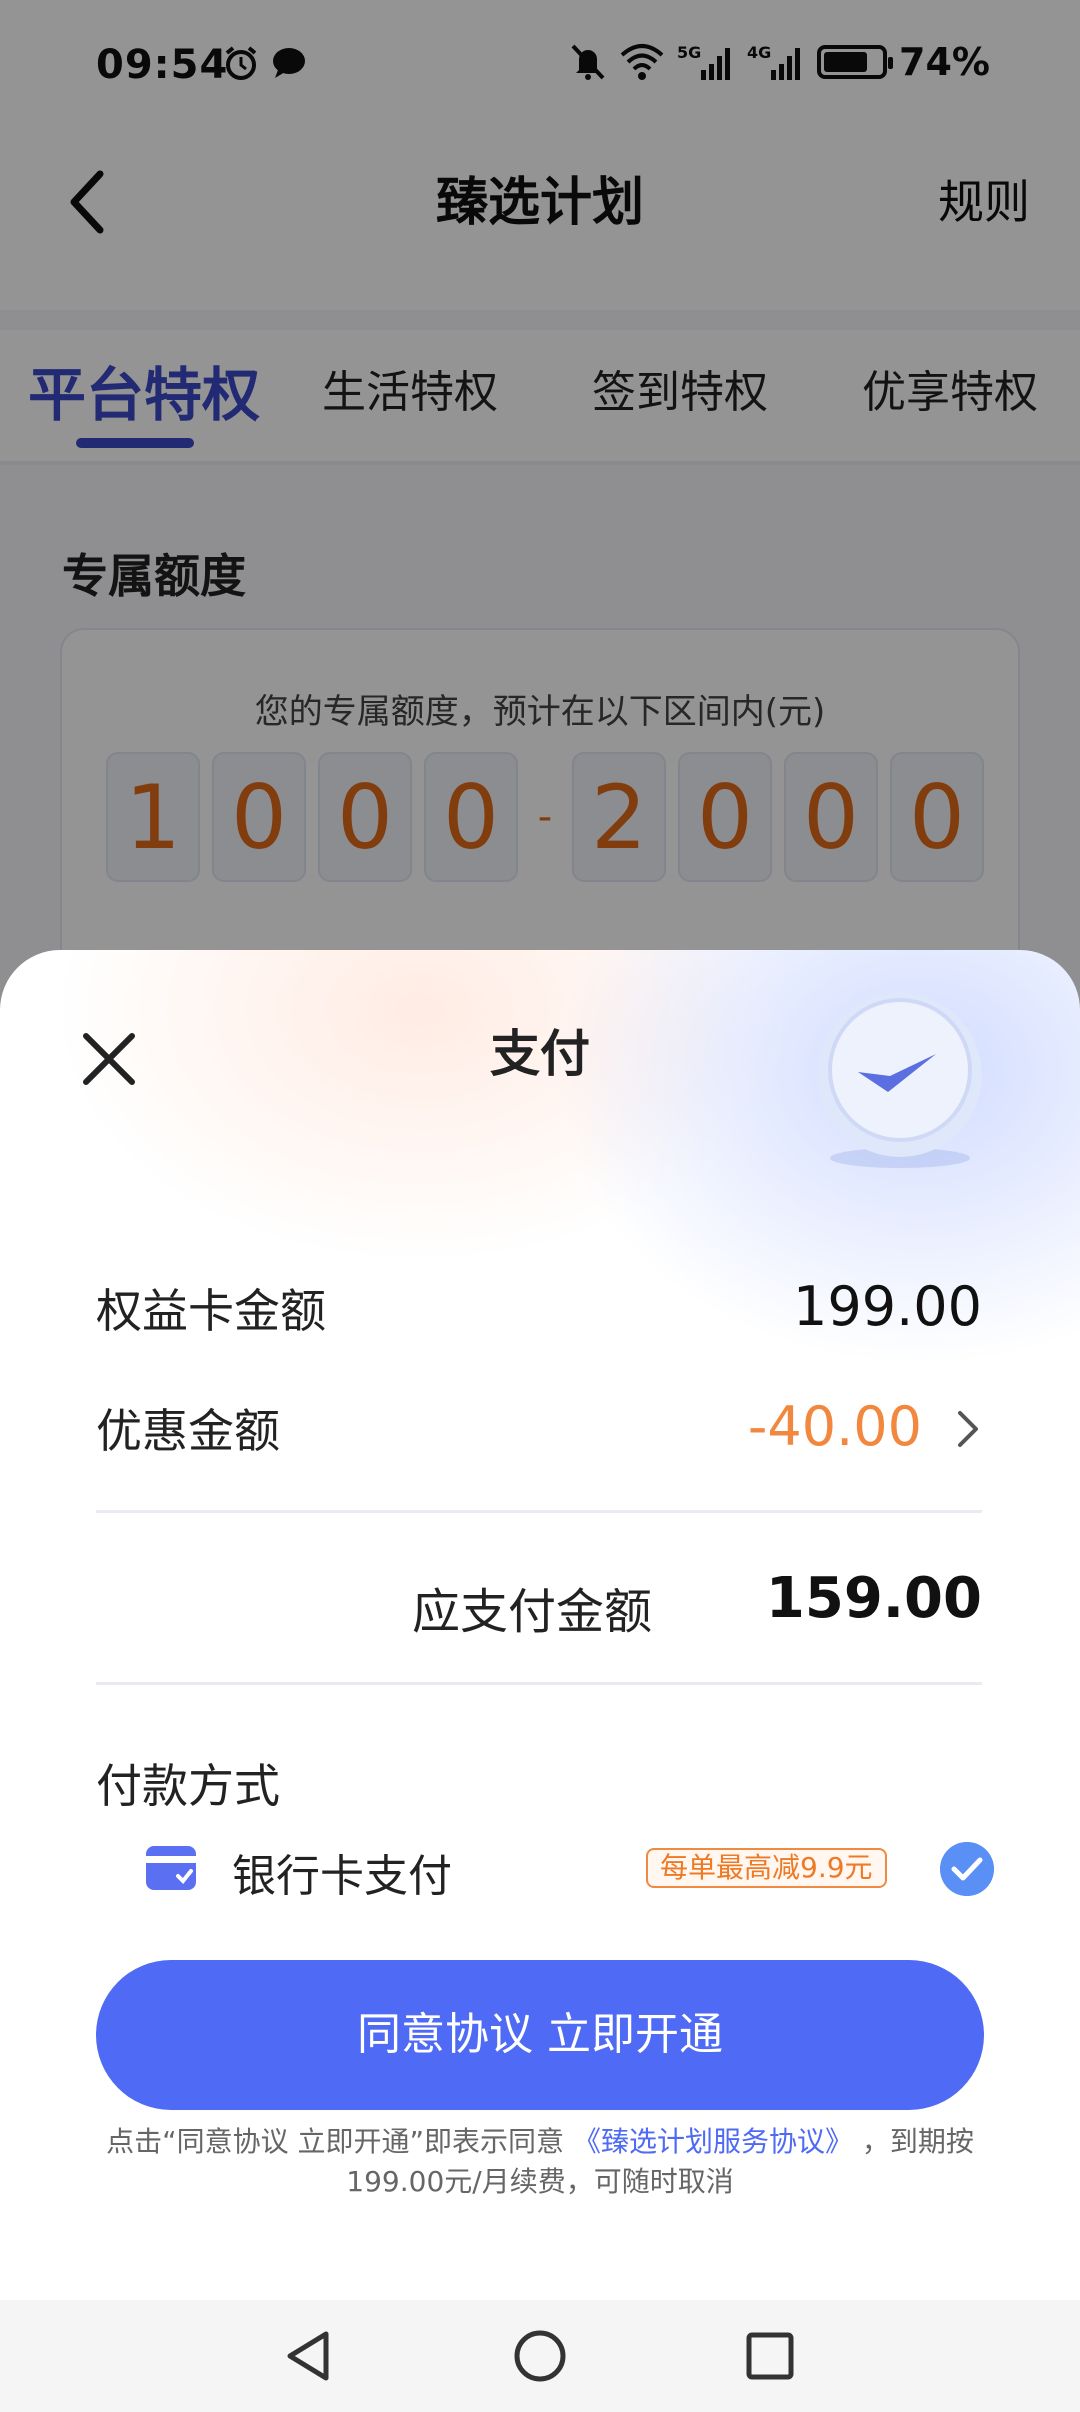 Image resolution: width=1080 pixels, height=2412 pixels. Describe the element at coordinates (211, 1311) in the screenshot. I see `card-amount-label: 权益卡金额` at that location.